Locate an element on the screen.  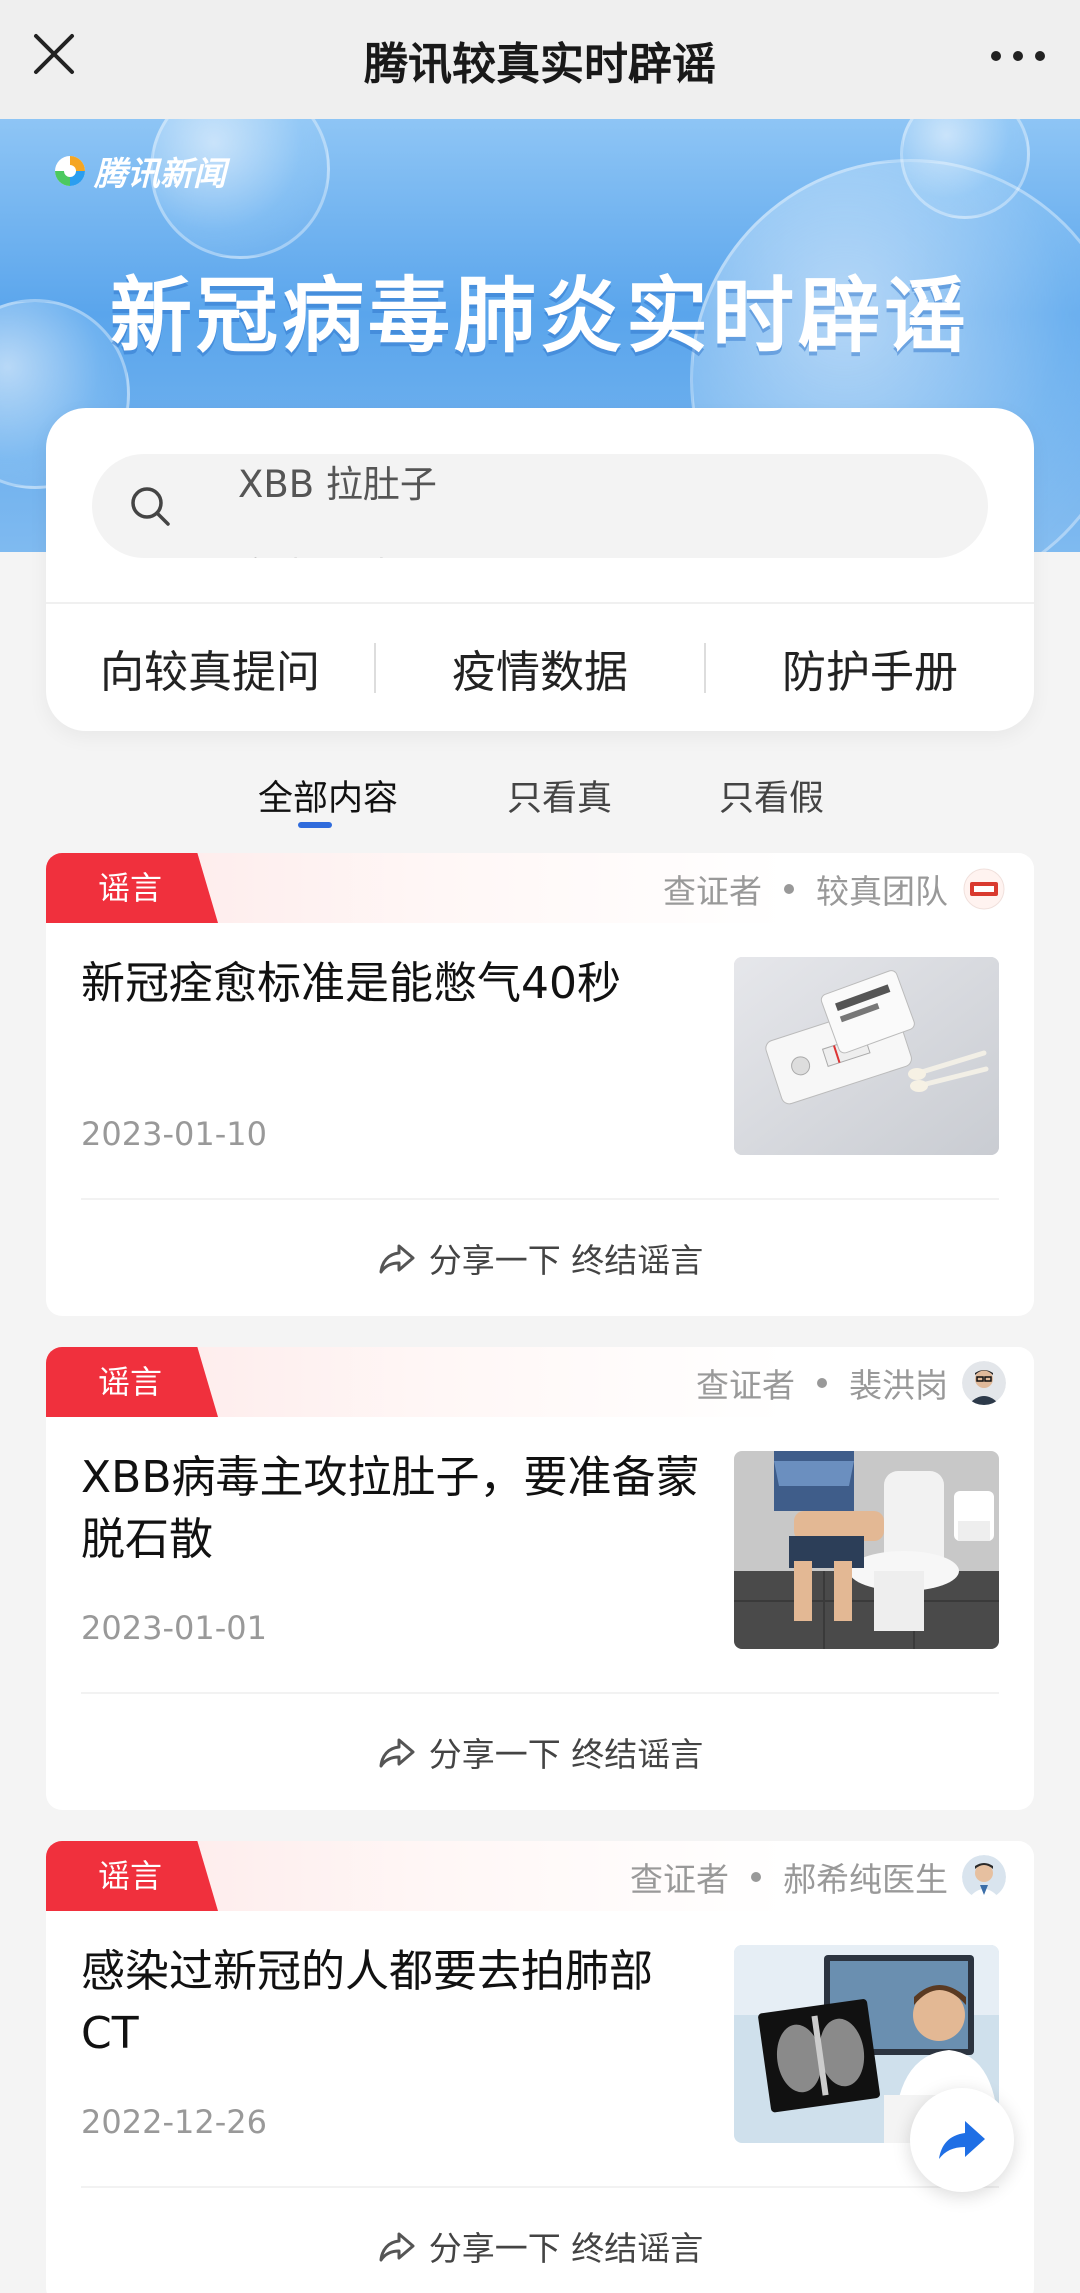
article-date: 2023-01-10 is located at coordinates (174, 1134).